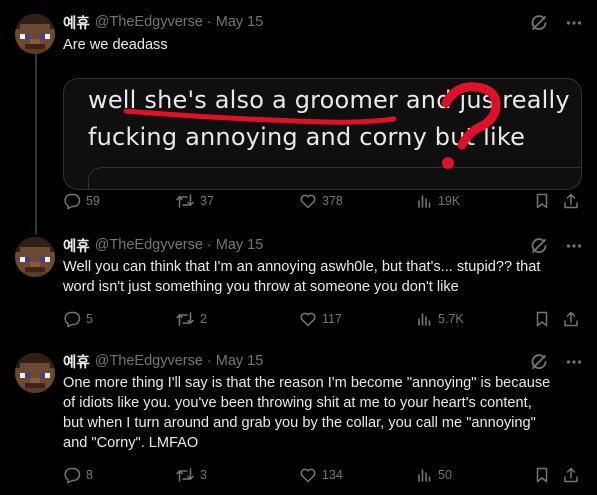 The image size is (597, 495). What do you see at coordinates (332, 201) in the screenshot?
I see `like-count: 378` at bounding box center [332, 201].